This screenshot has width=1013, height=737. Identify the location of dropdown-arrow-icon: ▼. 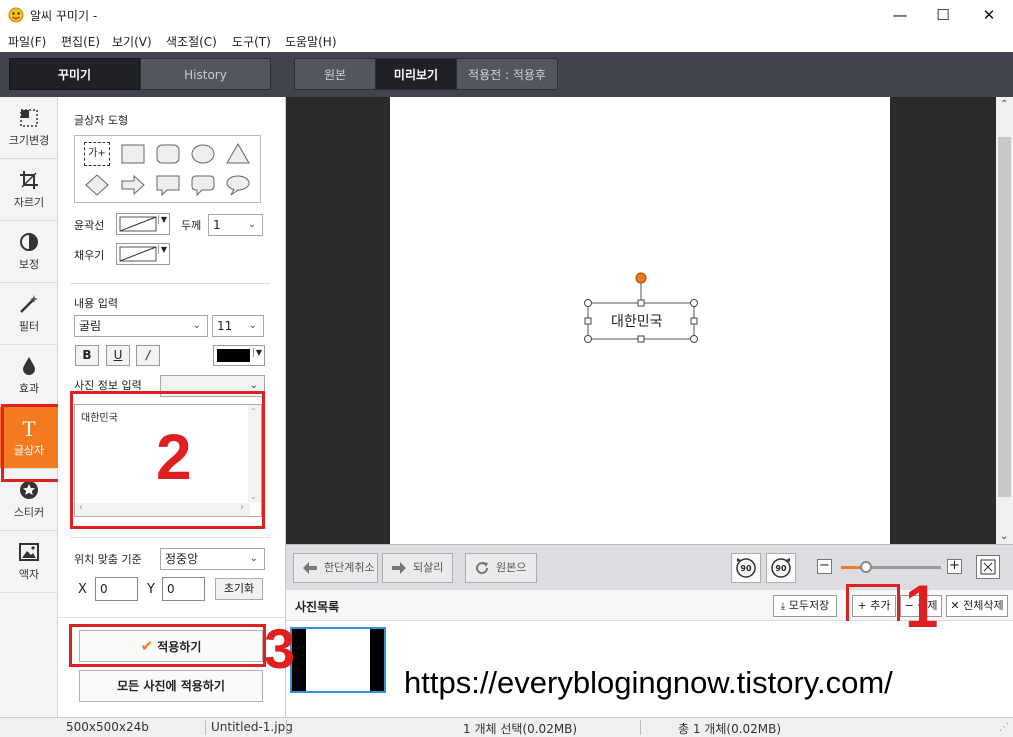
(257, 352).